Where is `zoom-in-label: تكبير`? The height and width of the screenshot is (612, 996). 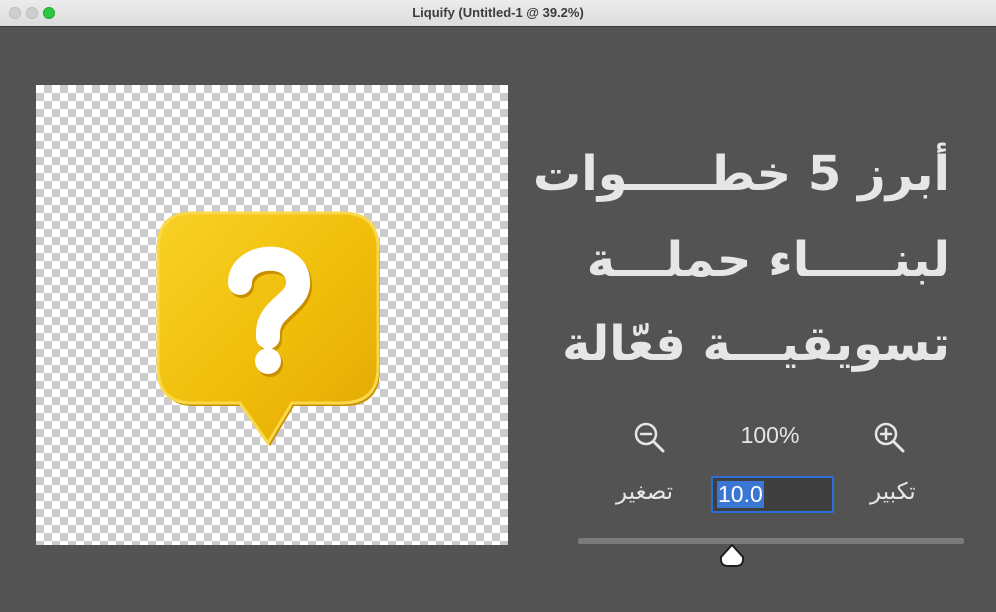
zoom-in-label: تكبير is located at coordinates (893, 492).